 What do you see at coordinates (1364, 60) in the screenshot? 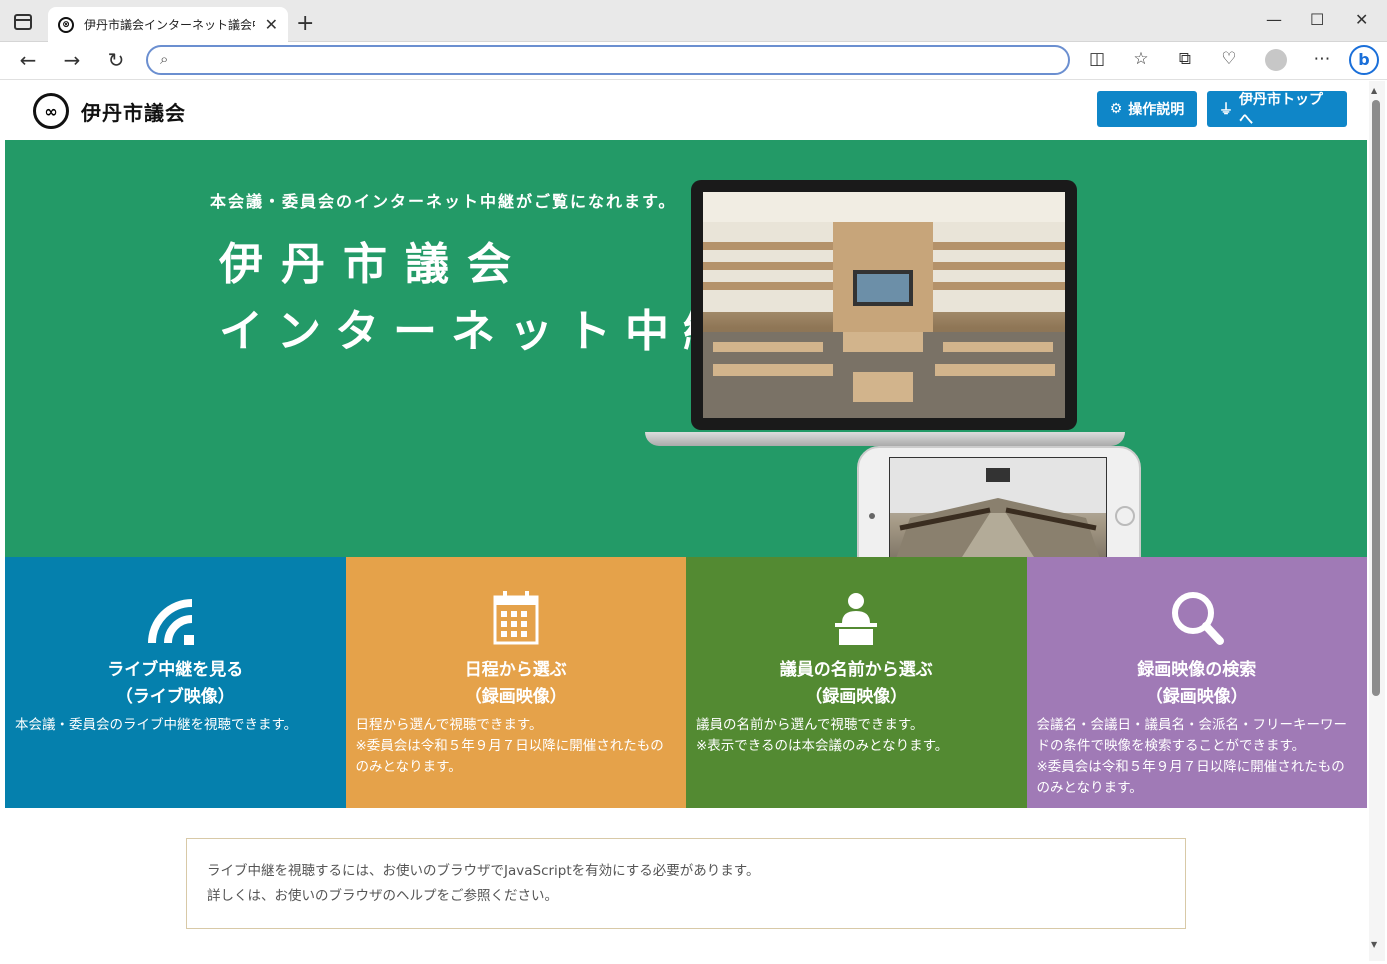
I see `copilot-icon: b` at bounding box center [1364, 60].